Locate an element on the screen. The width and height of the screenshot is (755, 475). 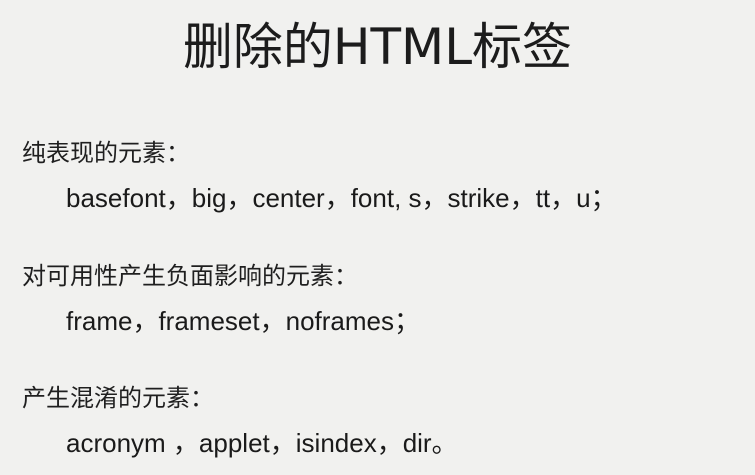
element-list: basefont，big，center，font, s，strike，tt，u； is located at coordinates (341, 198).